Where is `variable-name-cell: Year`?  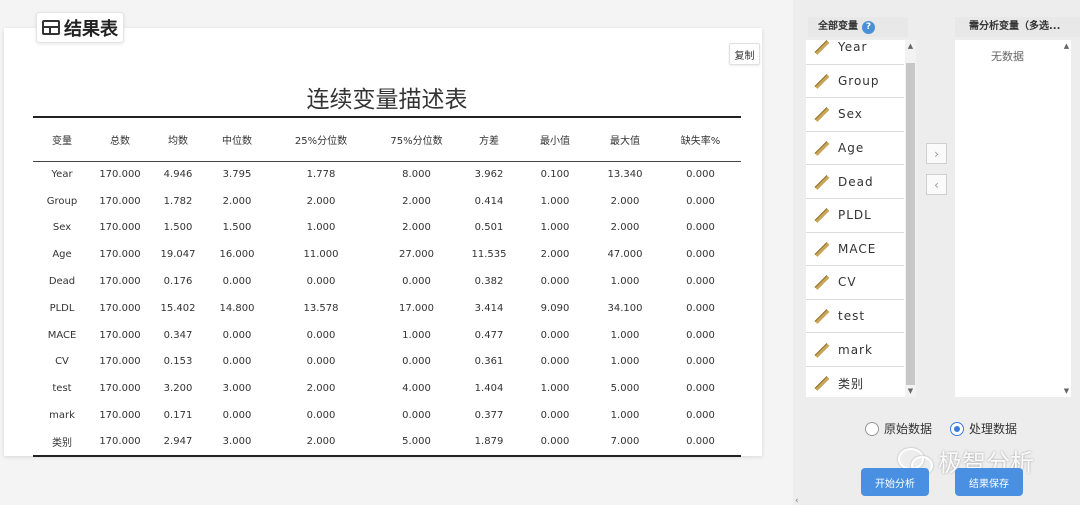 variable-name-cell: Year is located at coordinates (62, 175).